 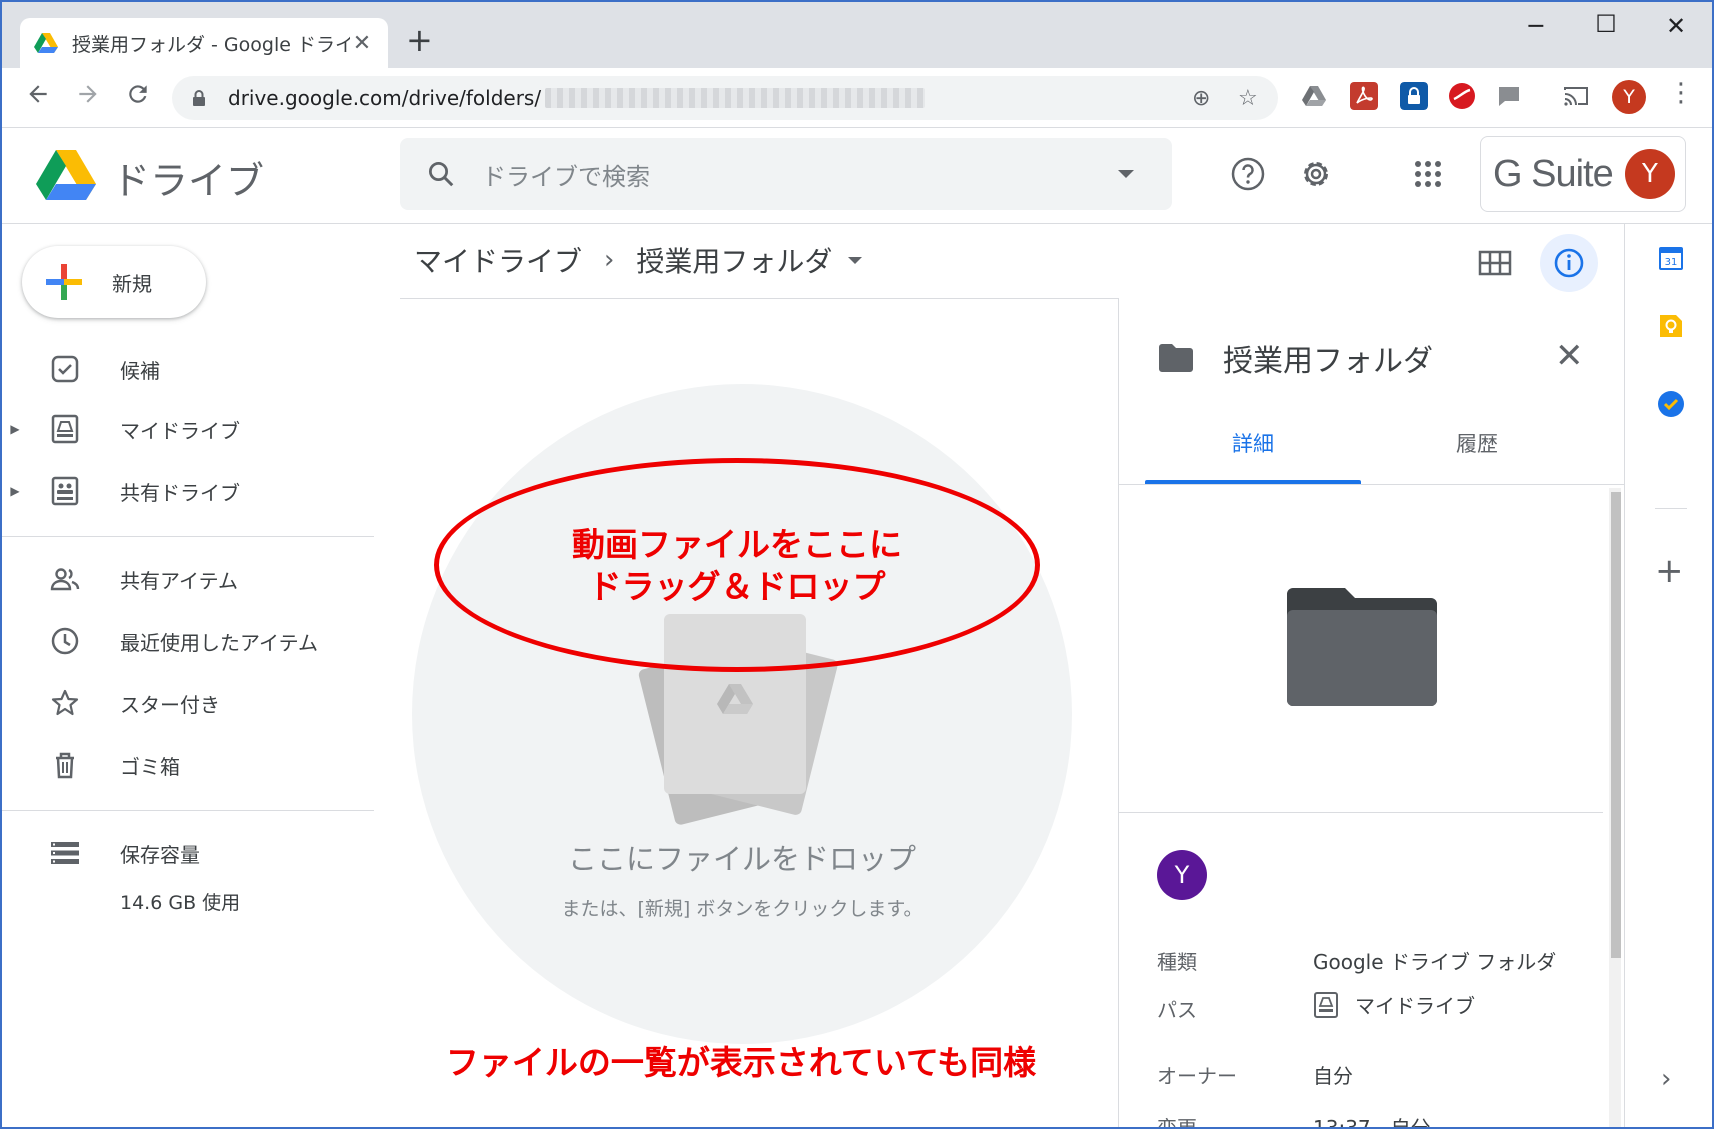 I want to click on address-bar: drive.google.com/drive/folders/ ⊕ ☆, so click(x=725, y=98).